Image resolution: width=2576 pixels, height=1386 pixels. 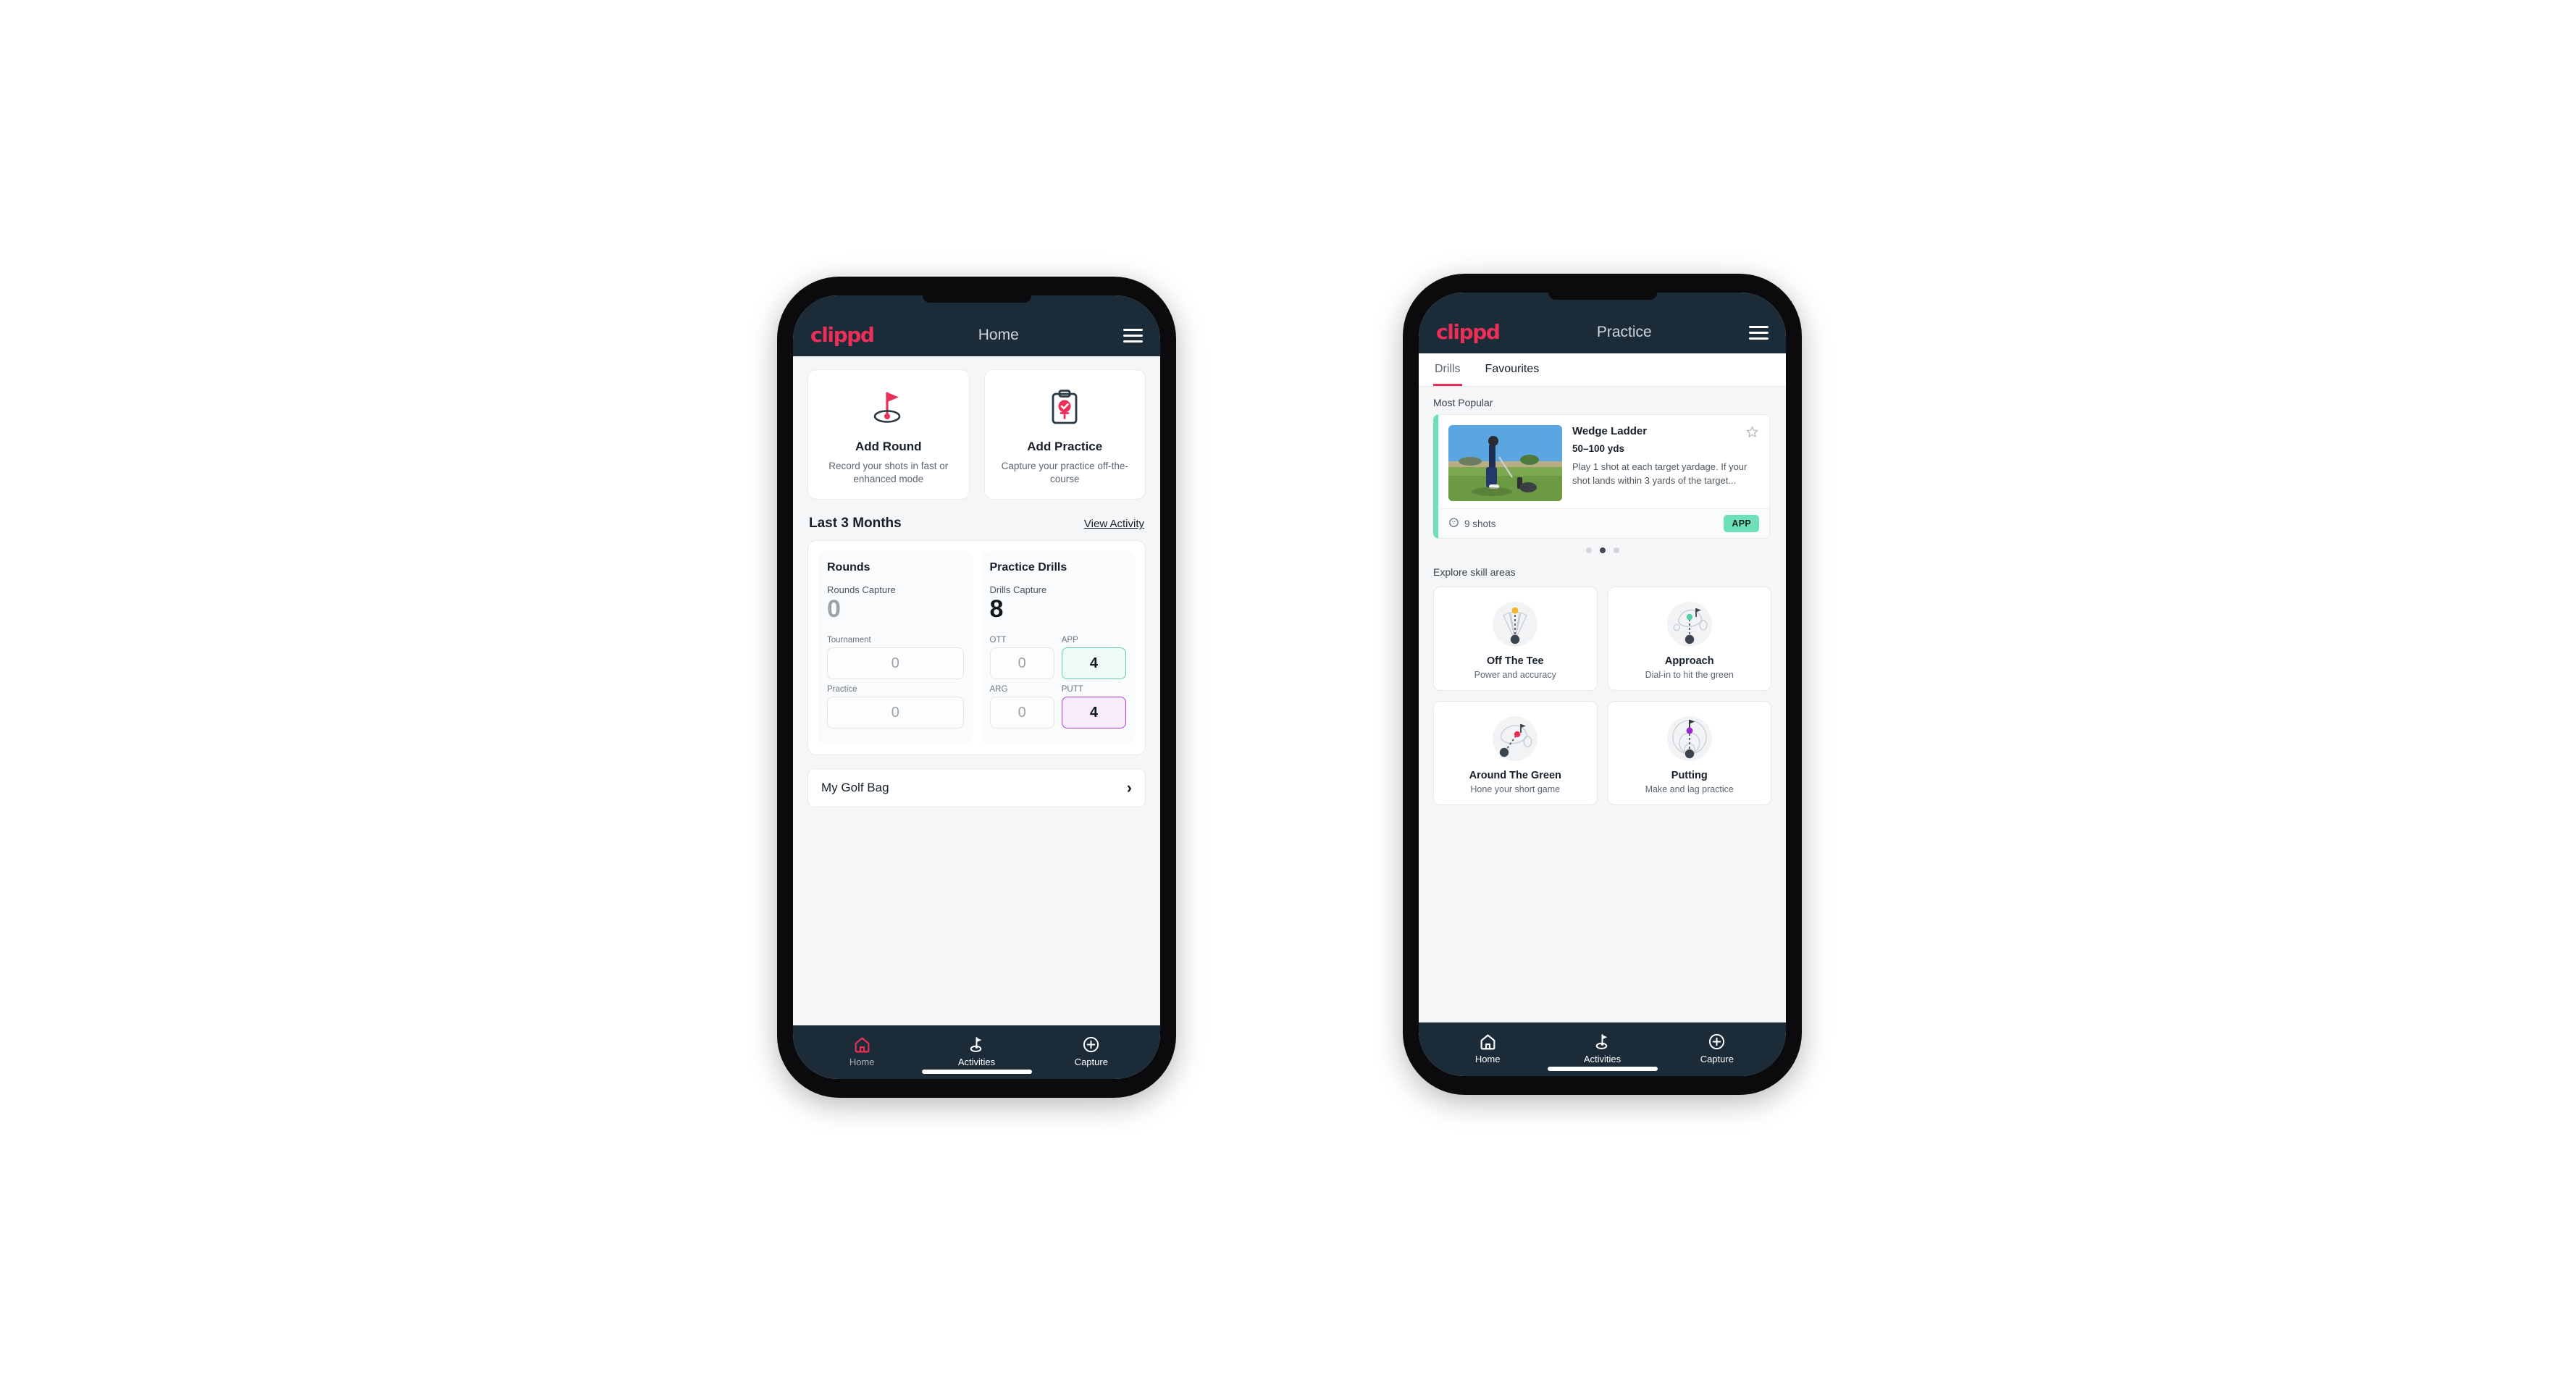 What do you see at coordinates (976, 520) in the screenshot?
I see `last-3-months-header: Last 3 Months View Activity` at bounding box center [976, 520].